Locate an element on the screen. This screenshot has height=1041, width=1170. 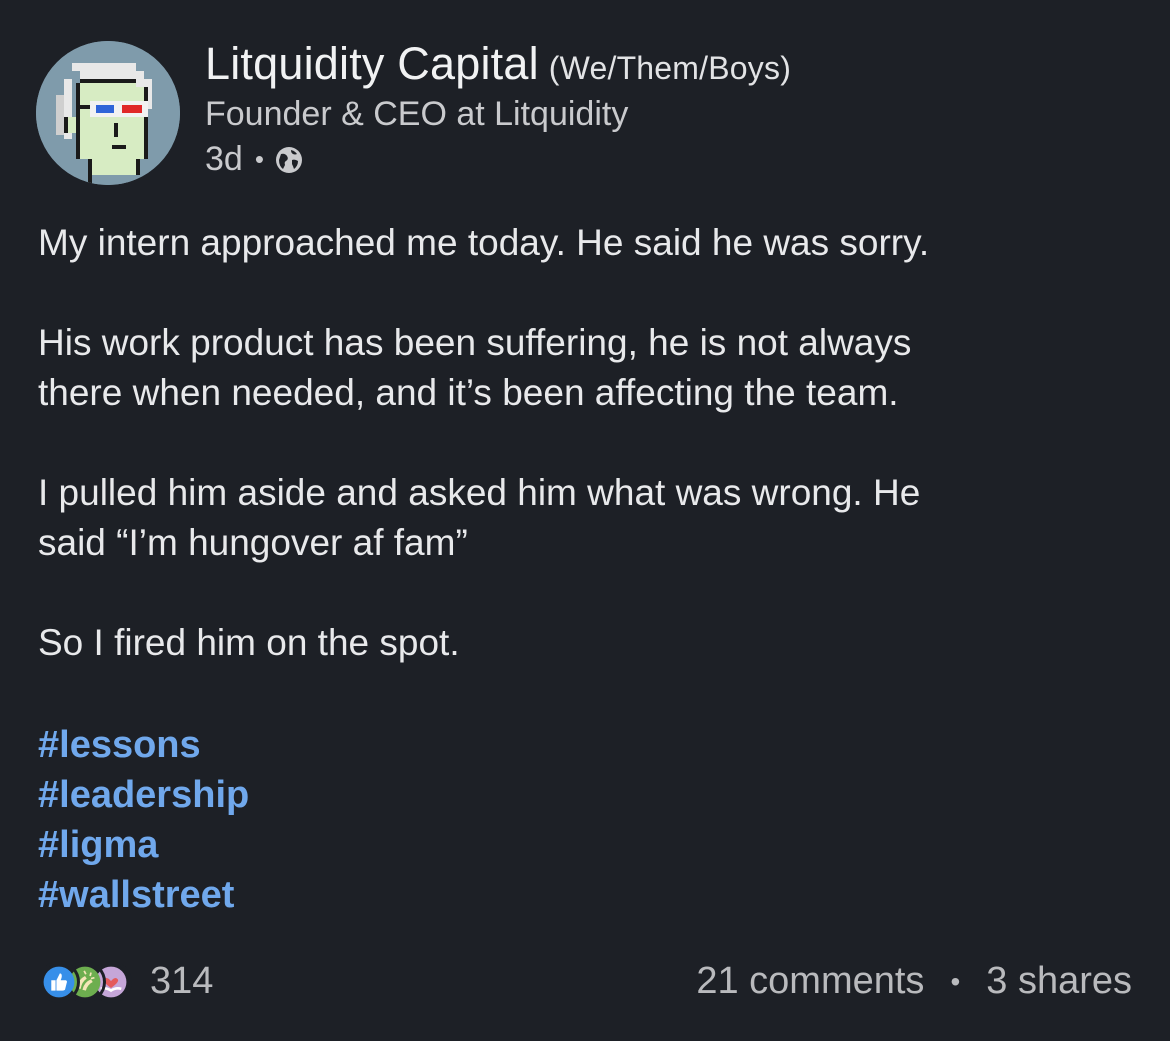
hashtag-list: #lessons #leadership #ligma #wallstreet is located at coordinates (143, 820).